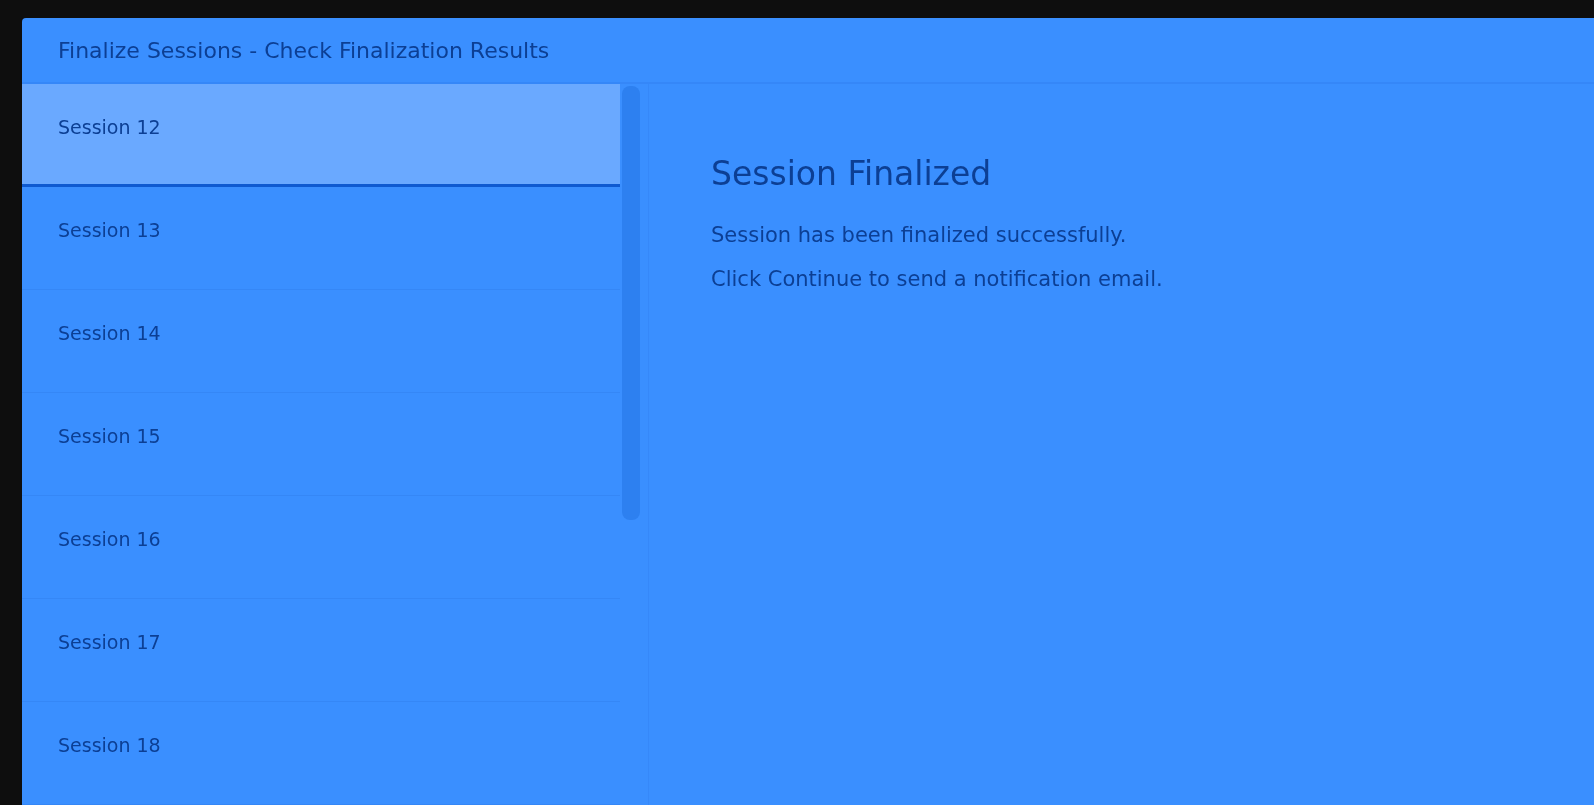 This screenshot has width=1594, height=805. I want to click on result-heading: Session Finalized, so click(852, 173).